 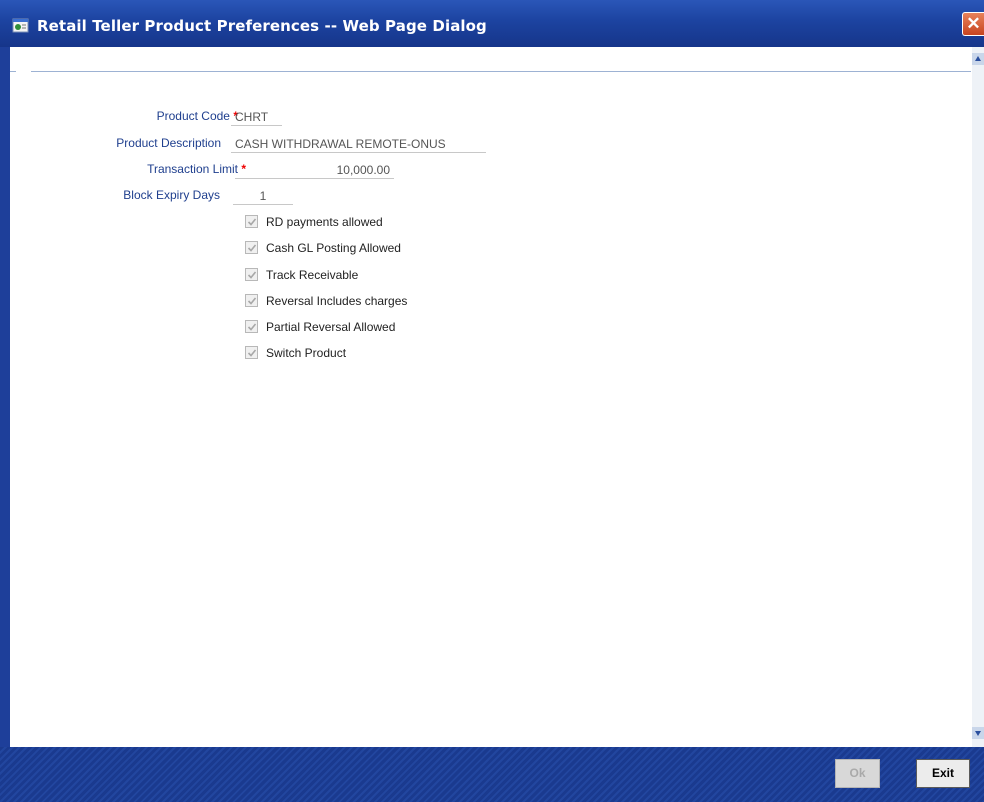 I want to click on ok-button: Ok, so click(x=857, y=773).